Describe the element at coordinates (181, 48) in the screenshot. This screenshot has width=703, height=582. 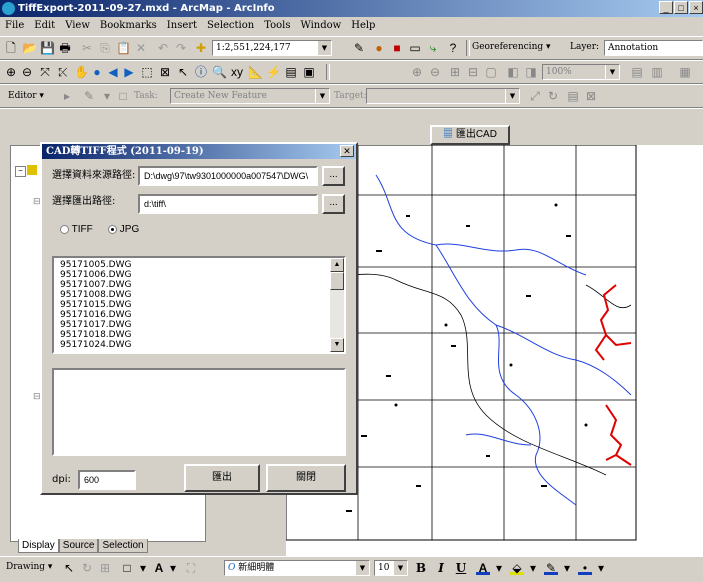
I see `redo-icon: ↷` at that location.